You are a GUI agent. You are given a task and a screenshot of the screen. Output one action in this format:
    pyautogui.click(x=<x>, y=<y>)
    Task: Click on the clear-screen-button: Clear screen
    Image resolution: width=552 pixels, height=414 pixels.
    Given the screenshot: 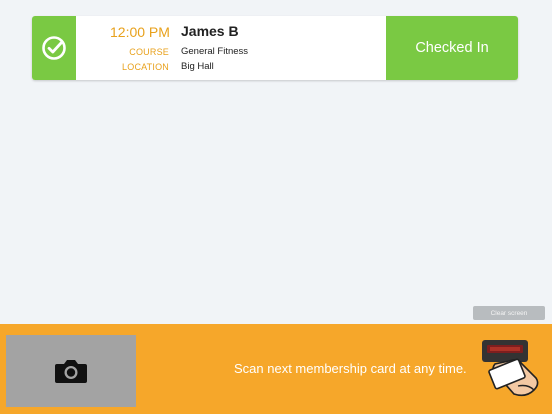 What is the action you would take?
    pyautogui.click(x=509, y=313)
    